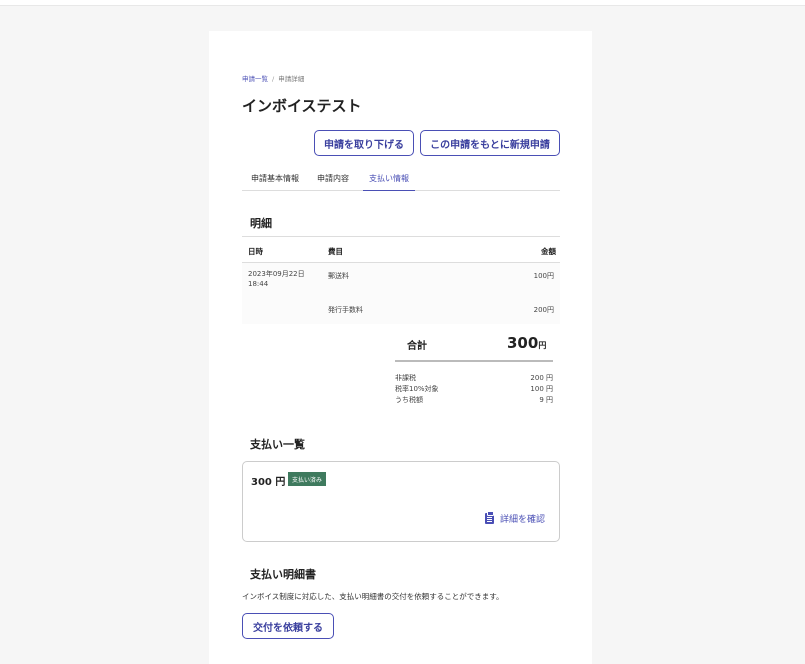  What do you see at coordinates (335, 251) in the screenshot?
I see `column-item: 費目` at bounding box center [335, 251].